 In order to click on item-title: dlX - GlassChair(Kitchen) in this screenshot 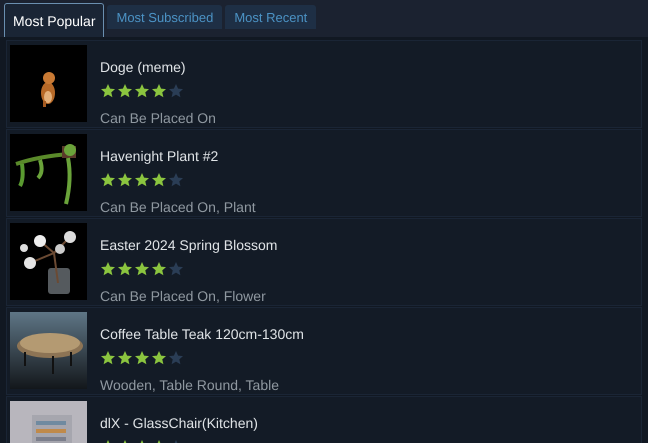, I will do `click(179, 423)`.